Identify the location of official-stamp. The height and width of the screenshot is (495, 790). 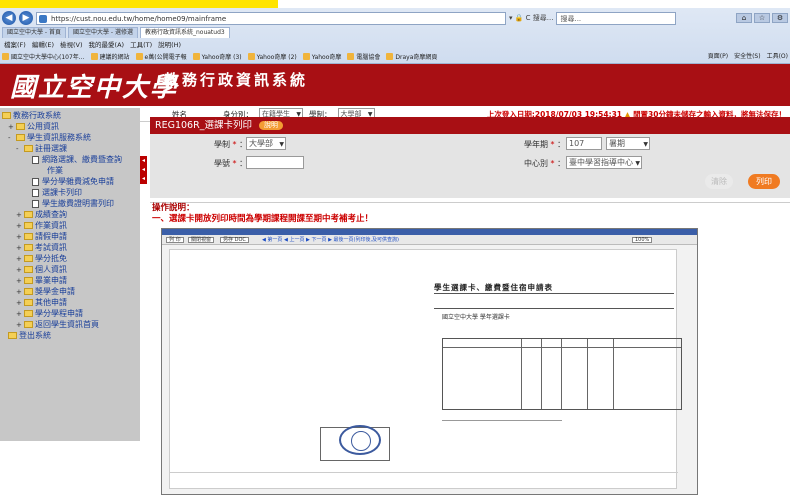
(360, 440).